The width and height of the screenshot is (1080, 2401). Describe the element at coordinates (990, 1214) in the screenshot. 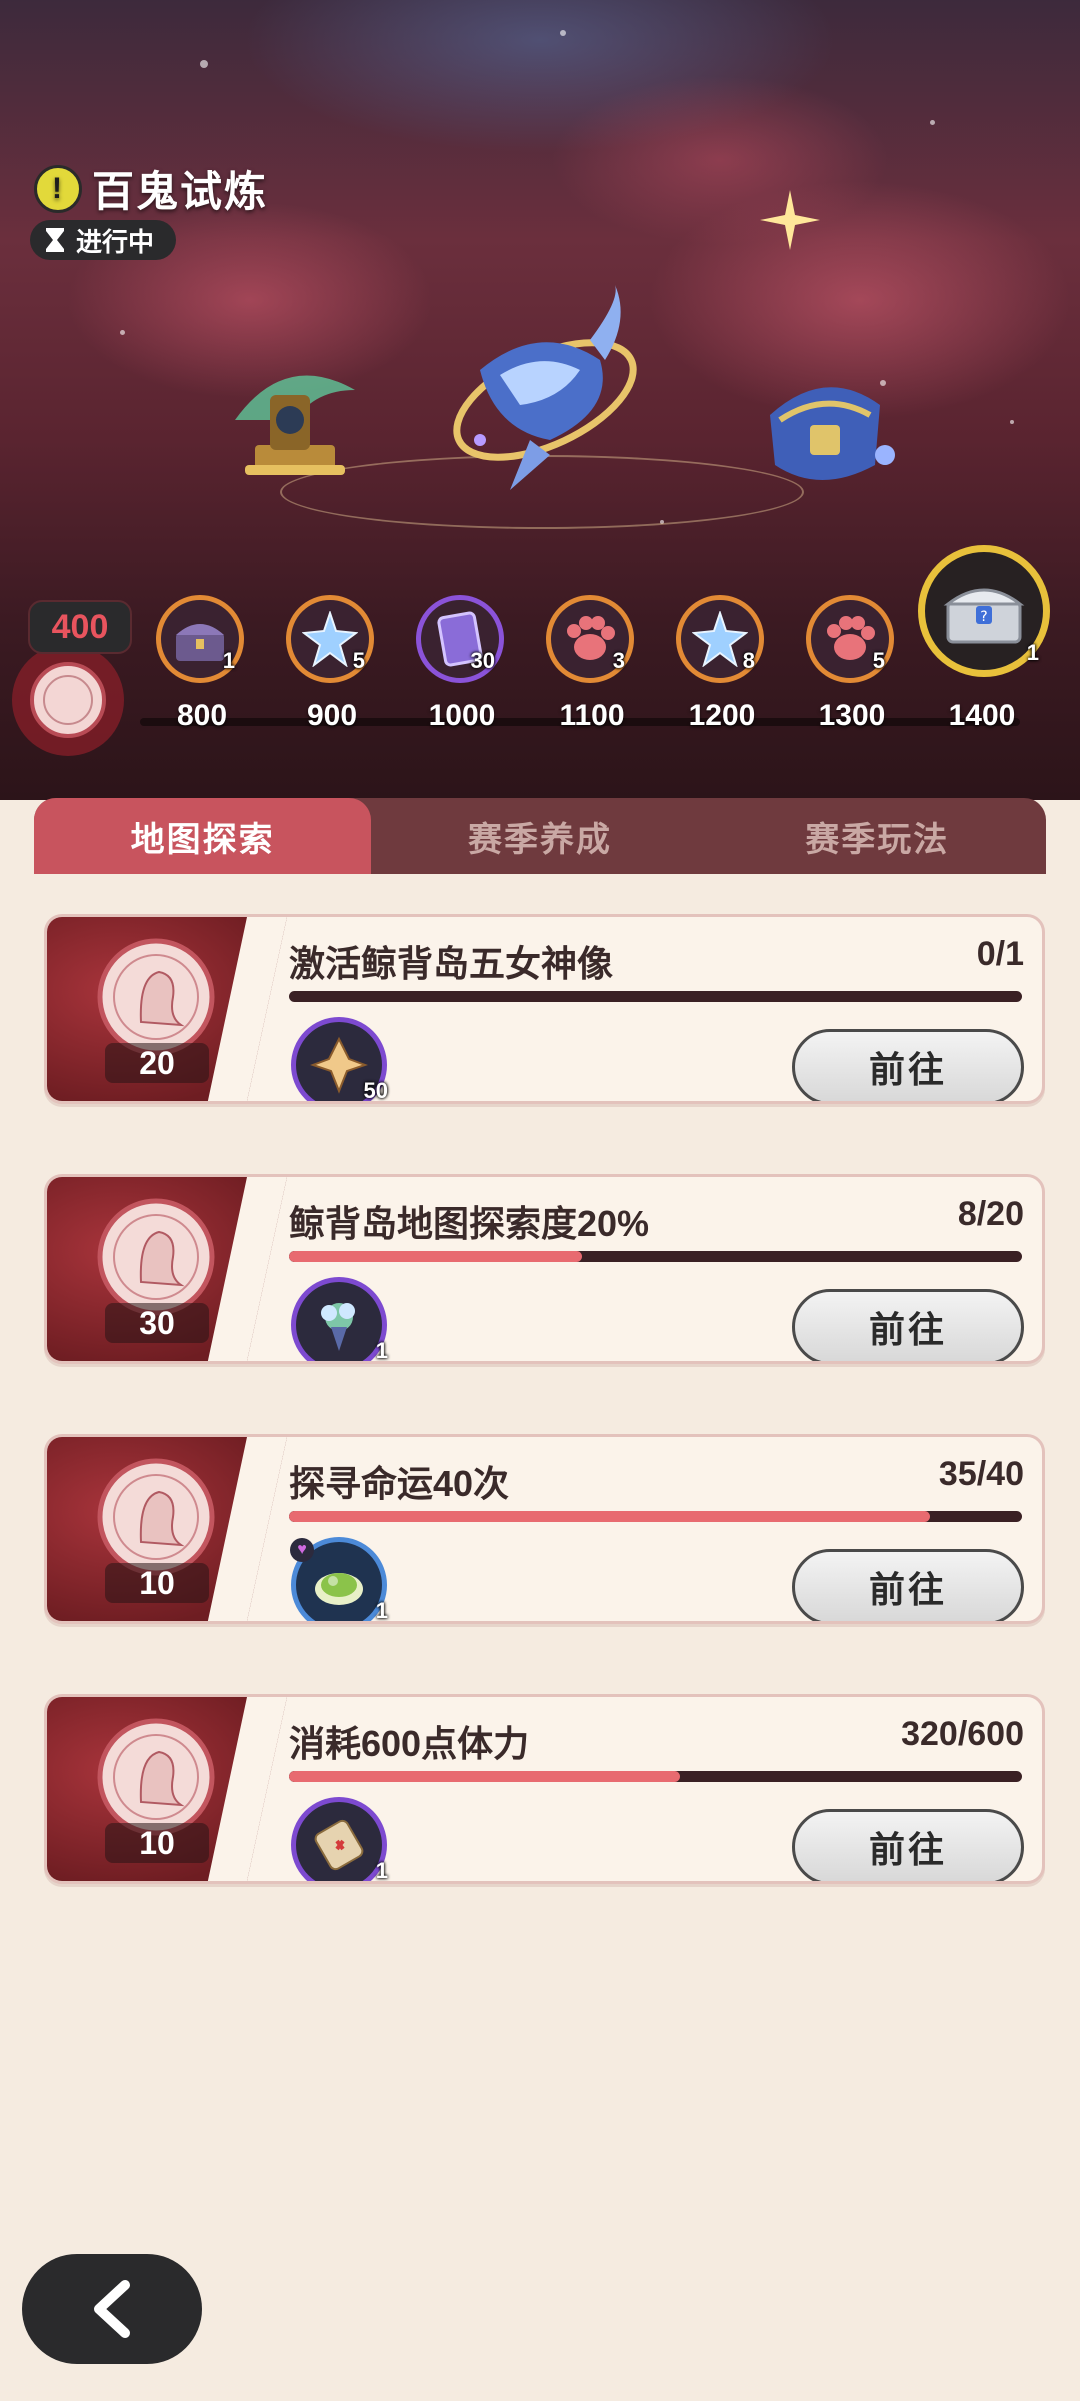

I see `task-progress-text: 8/20` at that location.